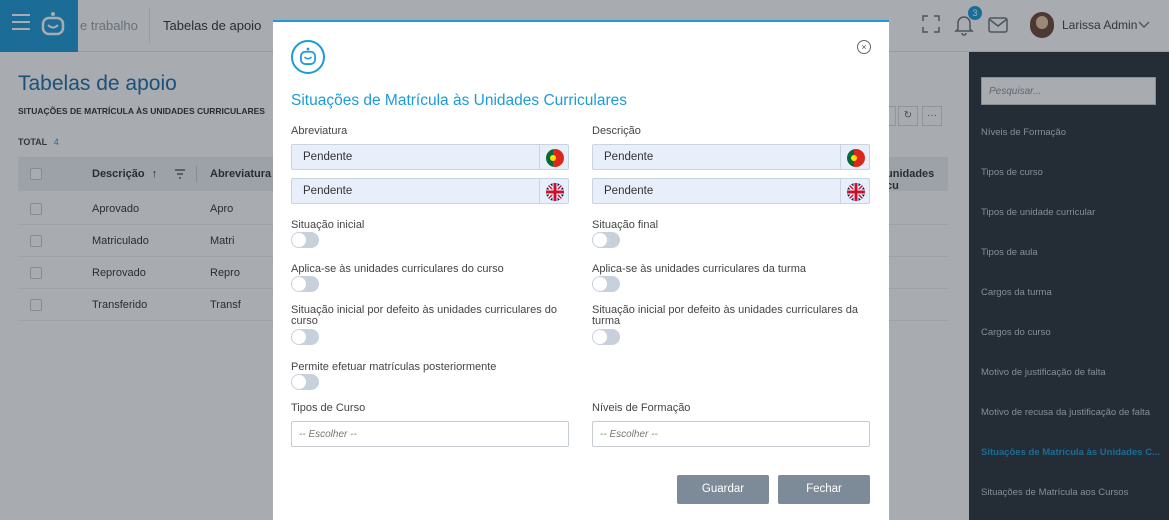 The width and height of the screenshot is (1169, 520). I want to click on abreviatura-en-input: Pendente, so click(430, 191).